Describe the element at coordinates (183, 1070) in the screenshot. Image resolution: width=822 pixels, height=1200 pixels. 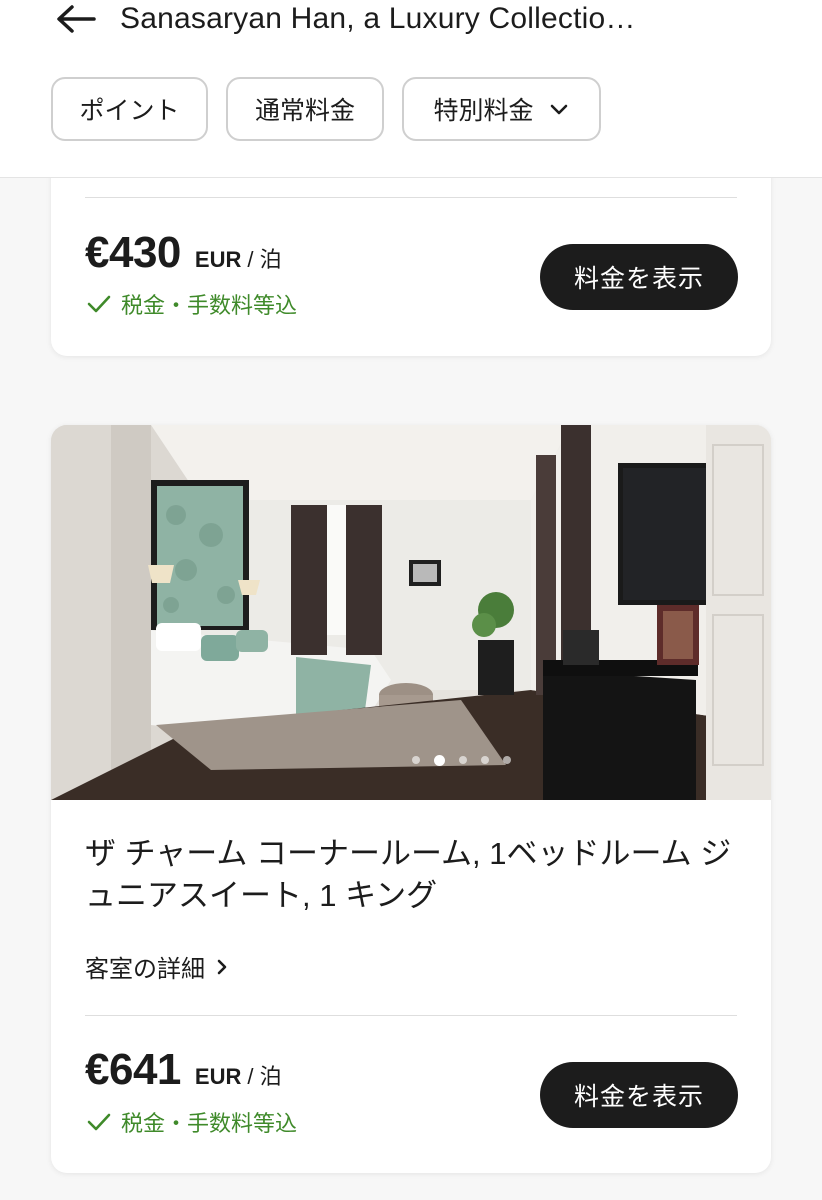
I see `price-row: €641 EUR / 泊` at that location.